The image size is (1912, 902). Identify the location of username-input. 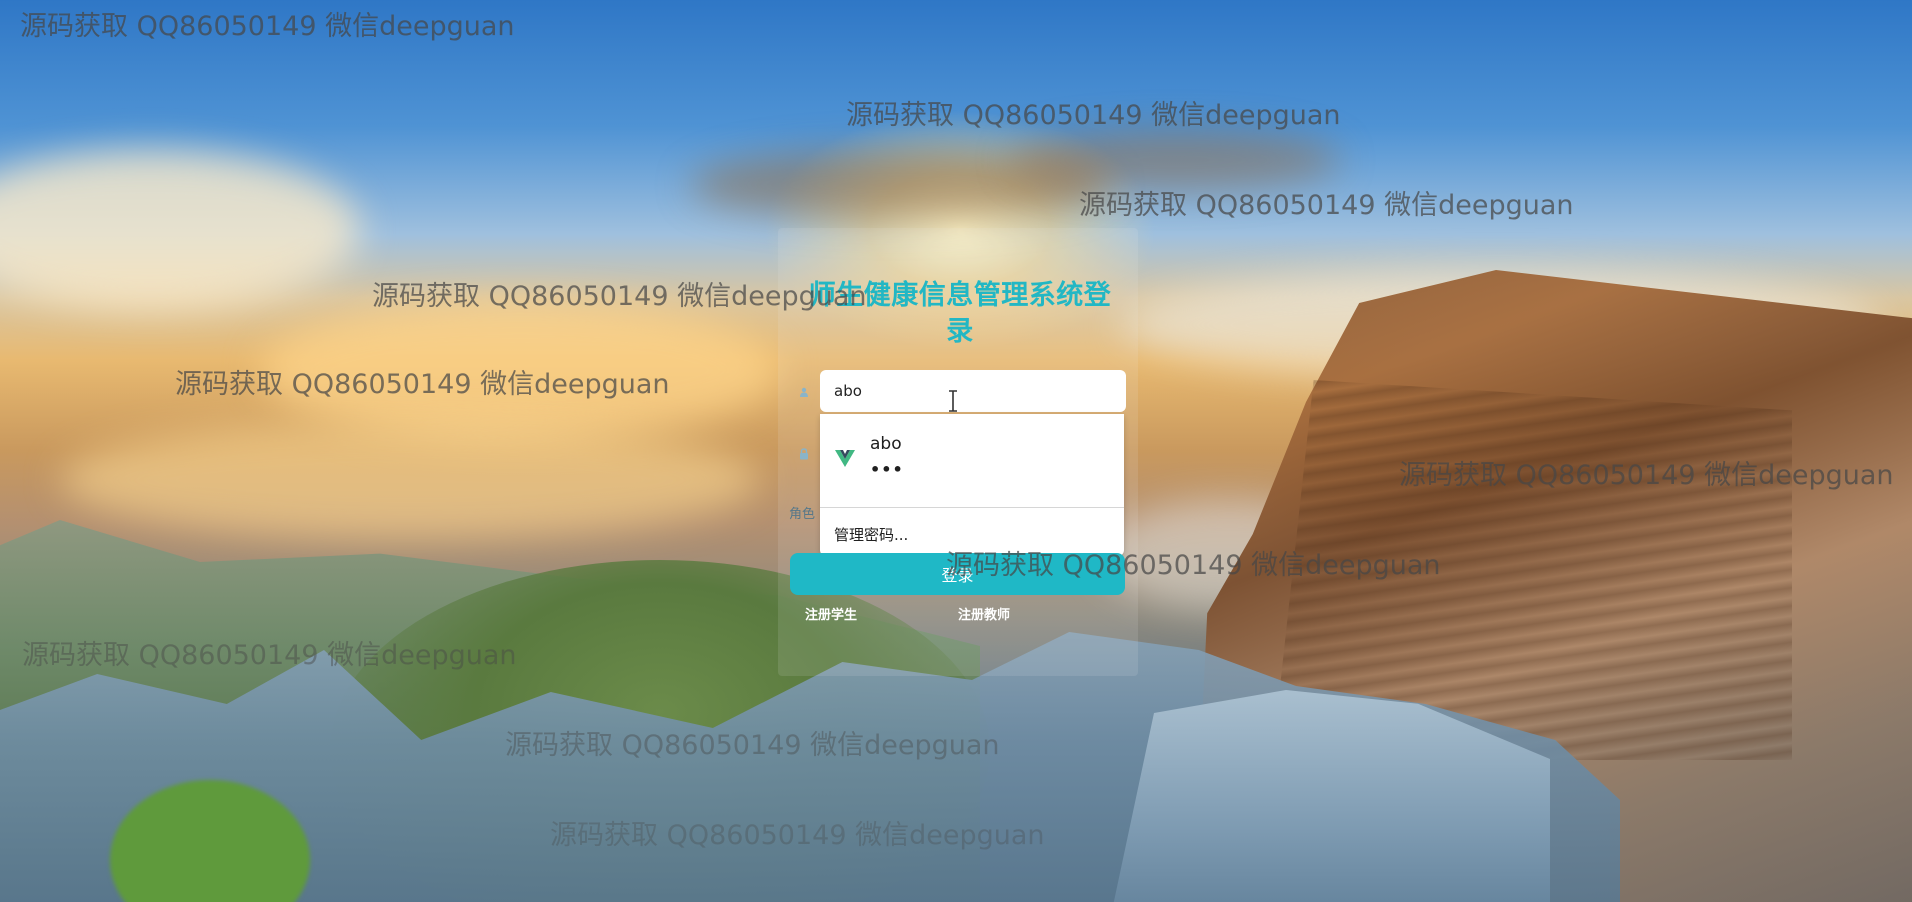
(973, 391).